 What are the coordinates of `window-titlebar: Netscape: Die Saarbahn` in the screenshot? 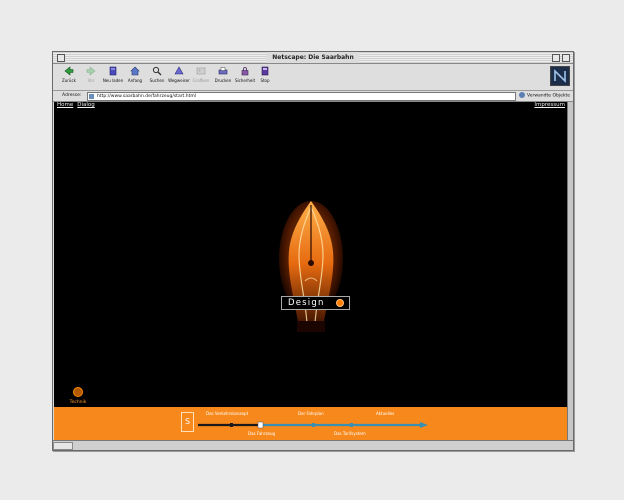 It's located at (313, 58).